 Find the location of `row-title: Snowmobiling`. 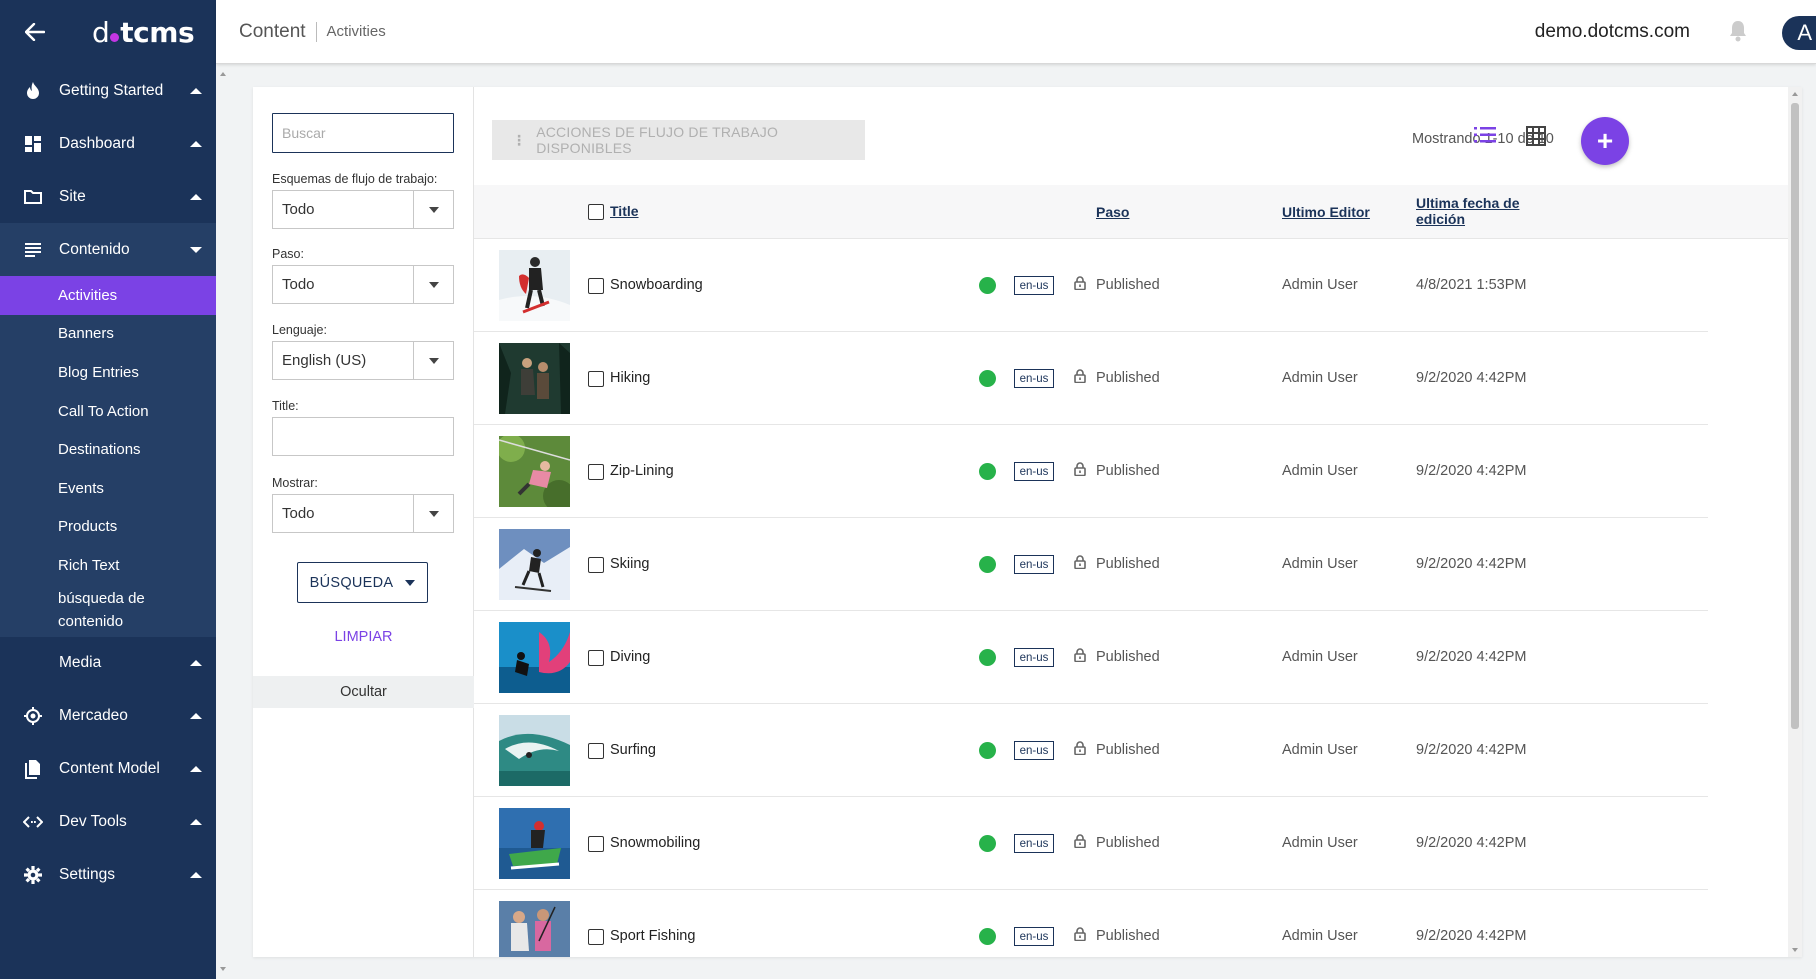

row-title: Snowmobiling is located at coordinates (655, 843).